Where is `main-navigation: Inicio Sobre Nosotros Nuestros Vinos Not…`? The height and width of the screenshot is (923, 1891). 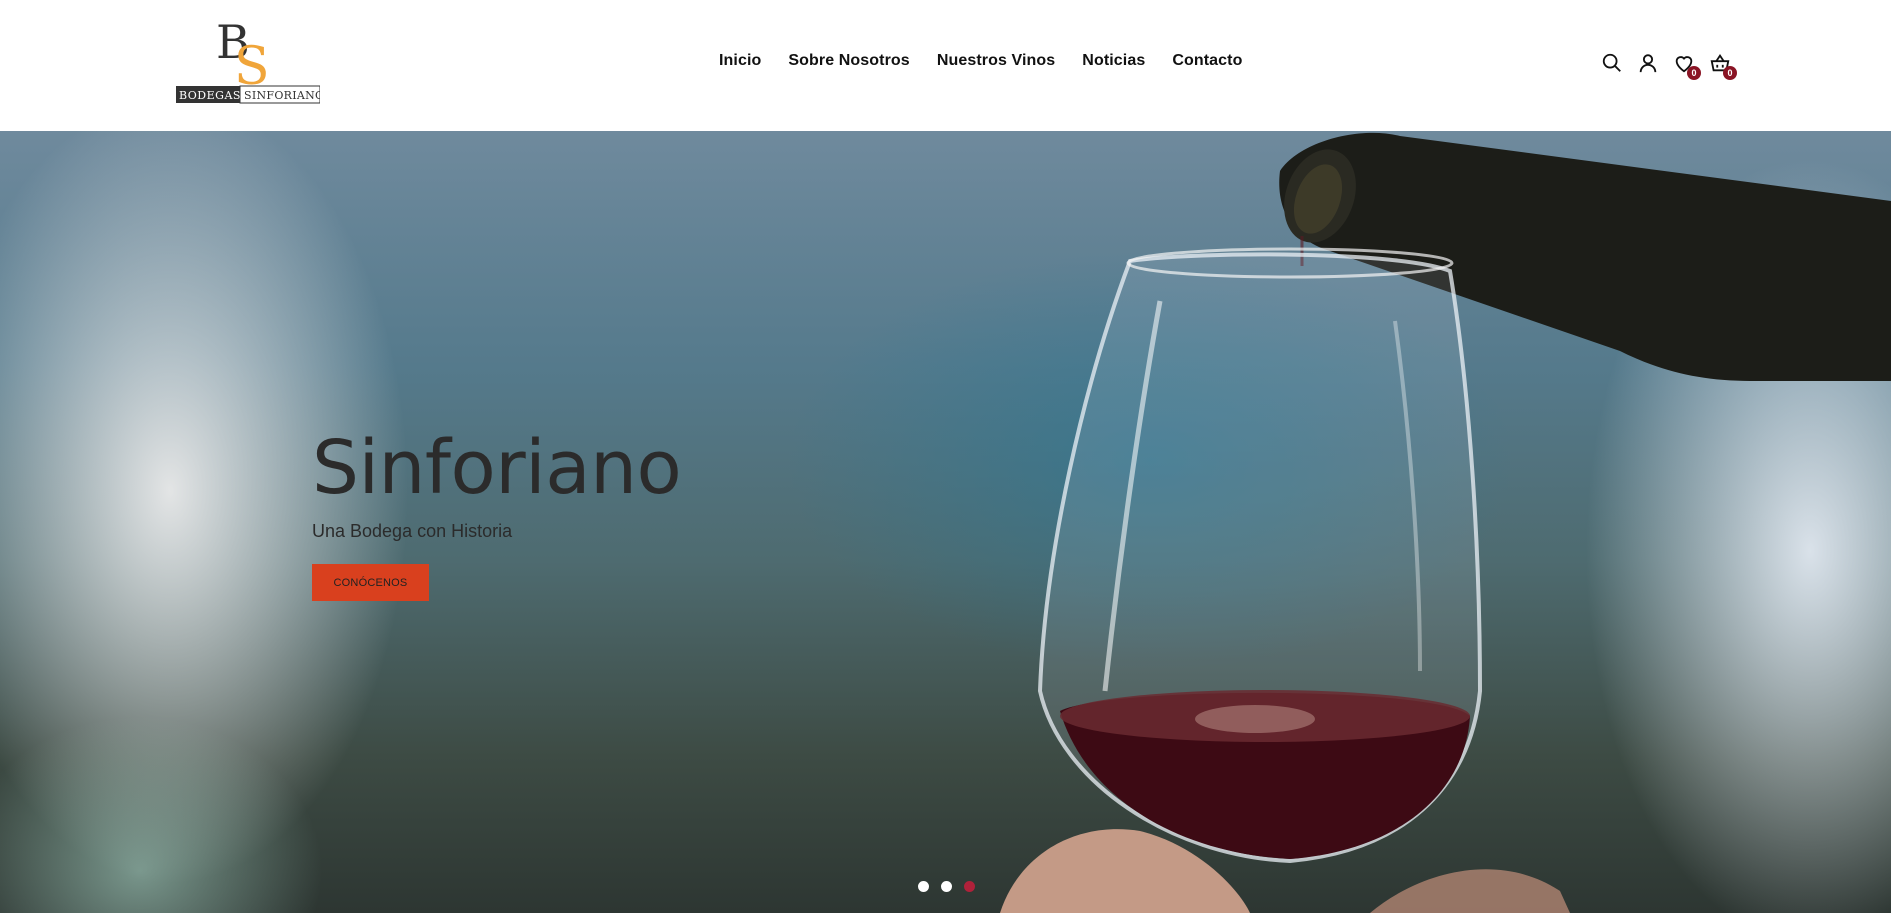
main-navigation: Inicio Sobre Nosotros Nuestros Vinos Not… is located at coordinates (980, 61).